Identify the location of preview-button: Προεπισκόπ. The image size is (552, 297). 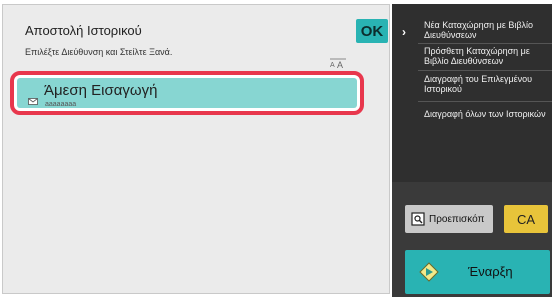
(449, 219).